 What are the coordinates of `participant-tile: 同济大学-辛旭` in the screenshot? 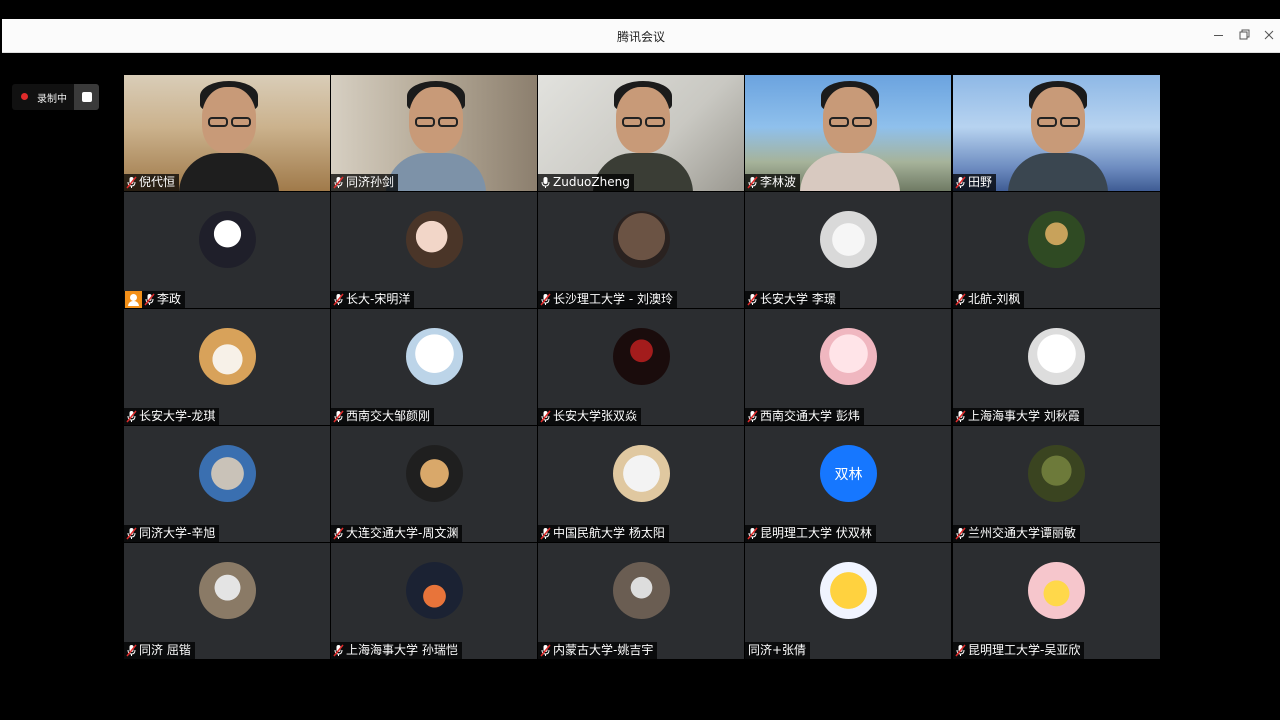 It's located at (227, 484).